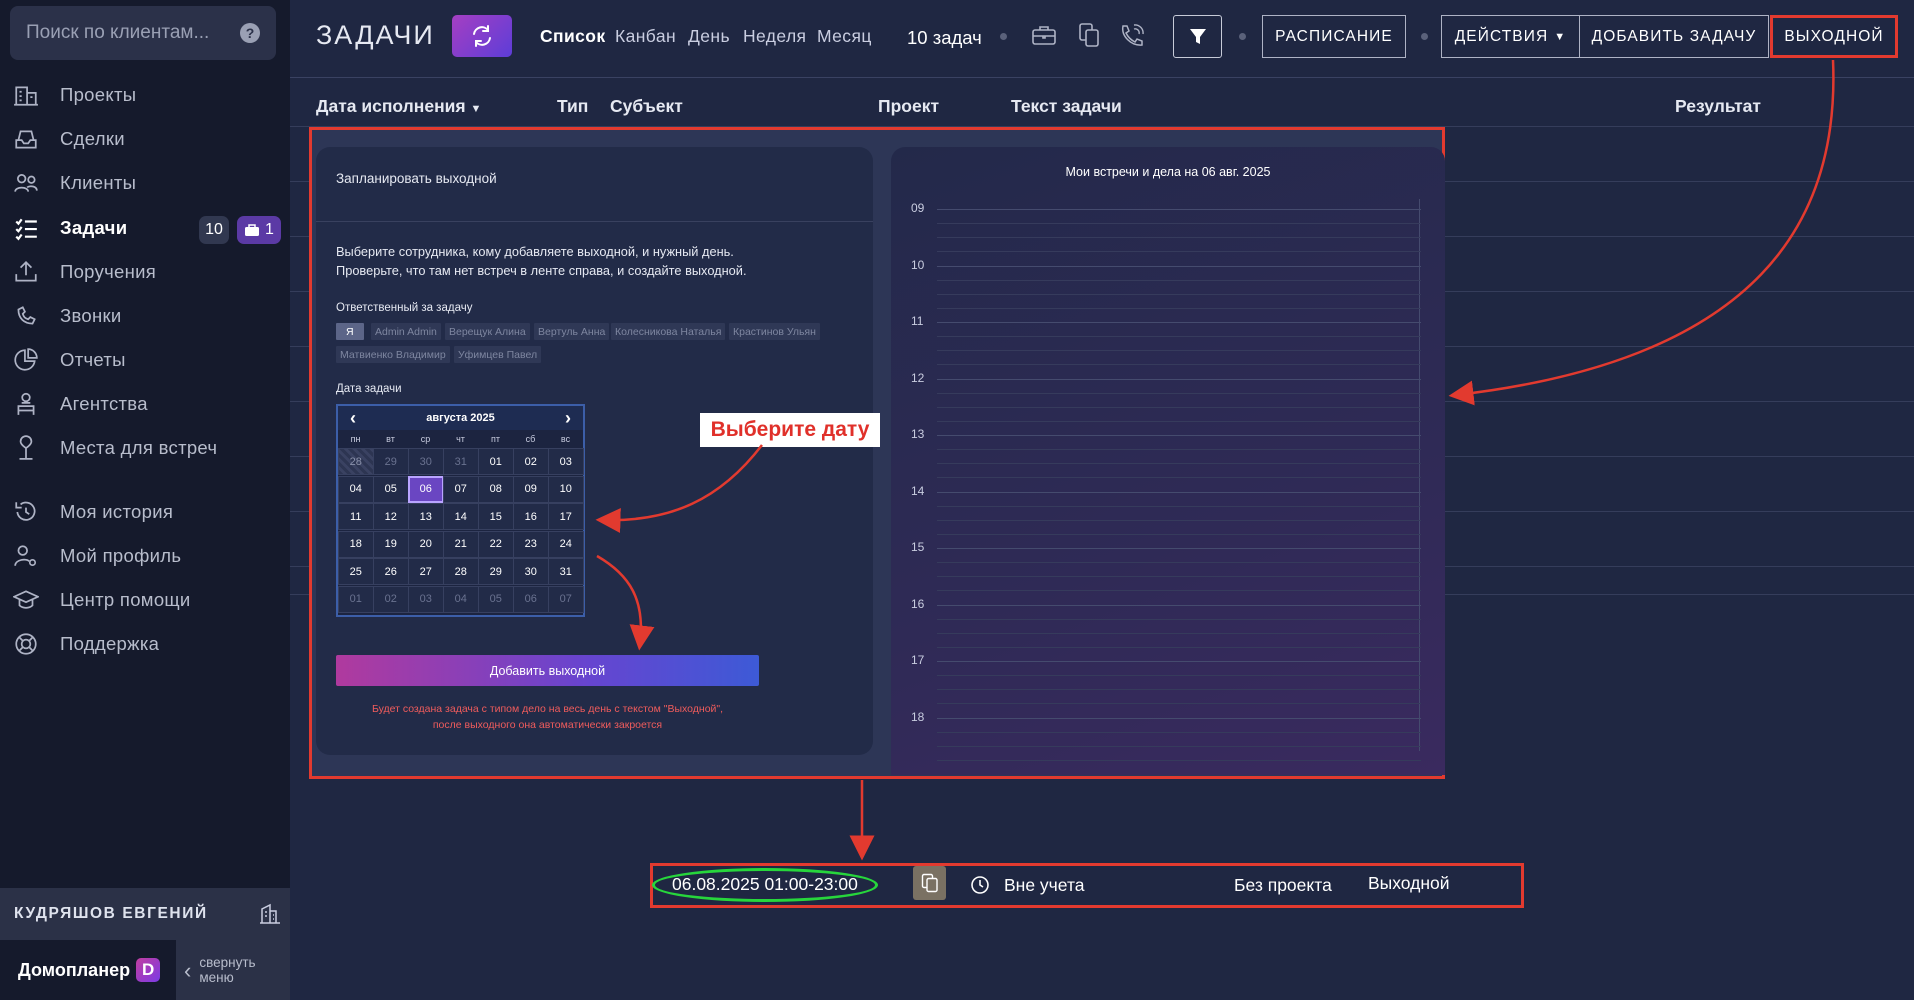 The image size is (1914, 1000). I want to click on calendar-day: 22, so click(496, 544).